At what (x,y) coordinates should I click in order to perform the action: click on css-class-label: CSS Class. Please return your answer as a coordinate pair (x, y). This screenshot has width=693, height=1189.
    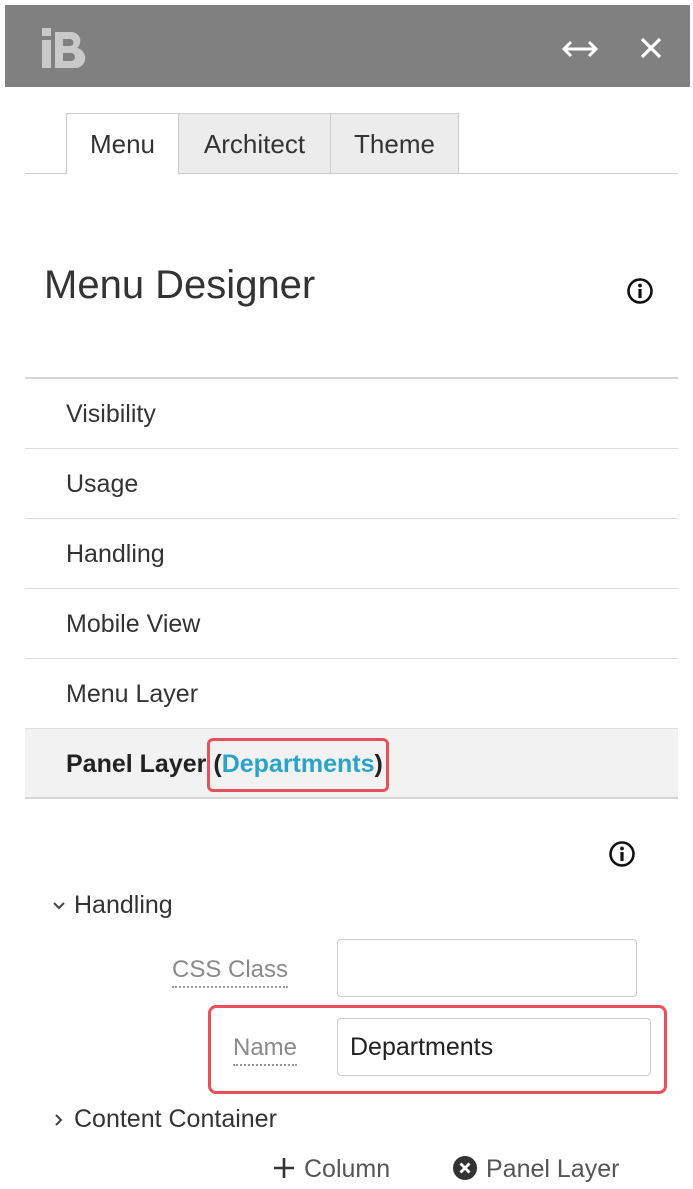
    Looking at the image, I should click on (230, 972).